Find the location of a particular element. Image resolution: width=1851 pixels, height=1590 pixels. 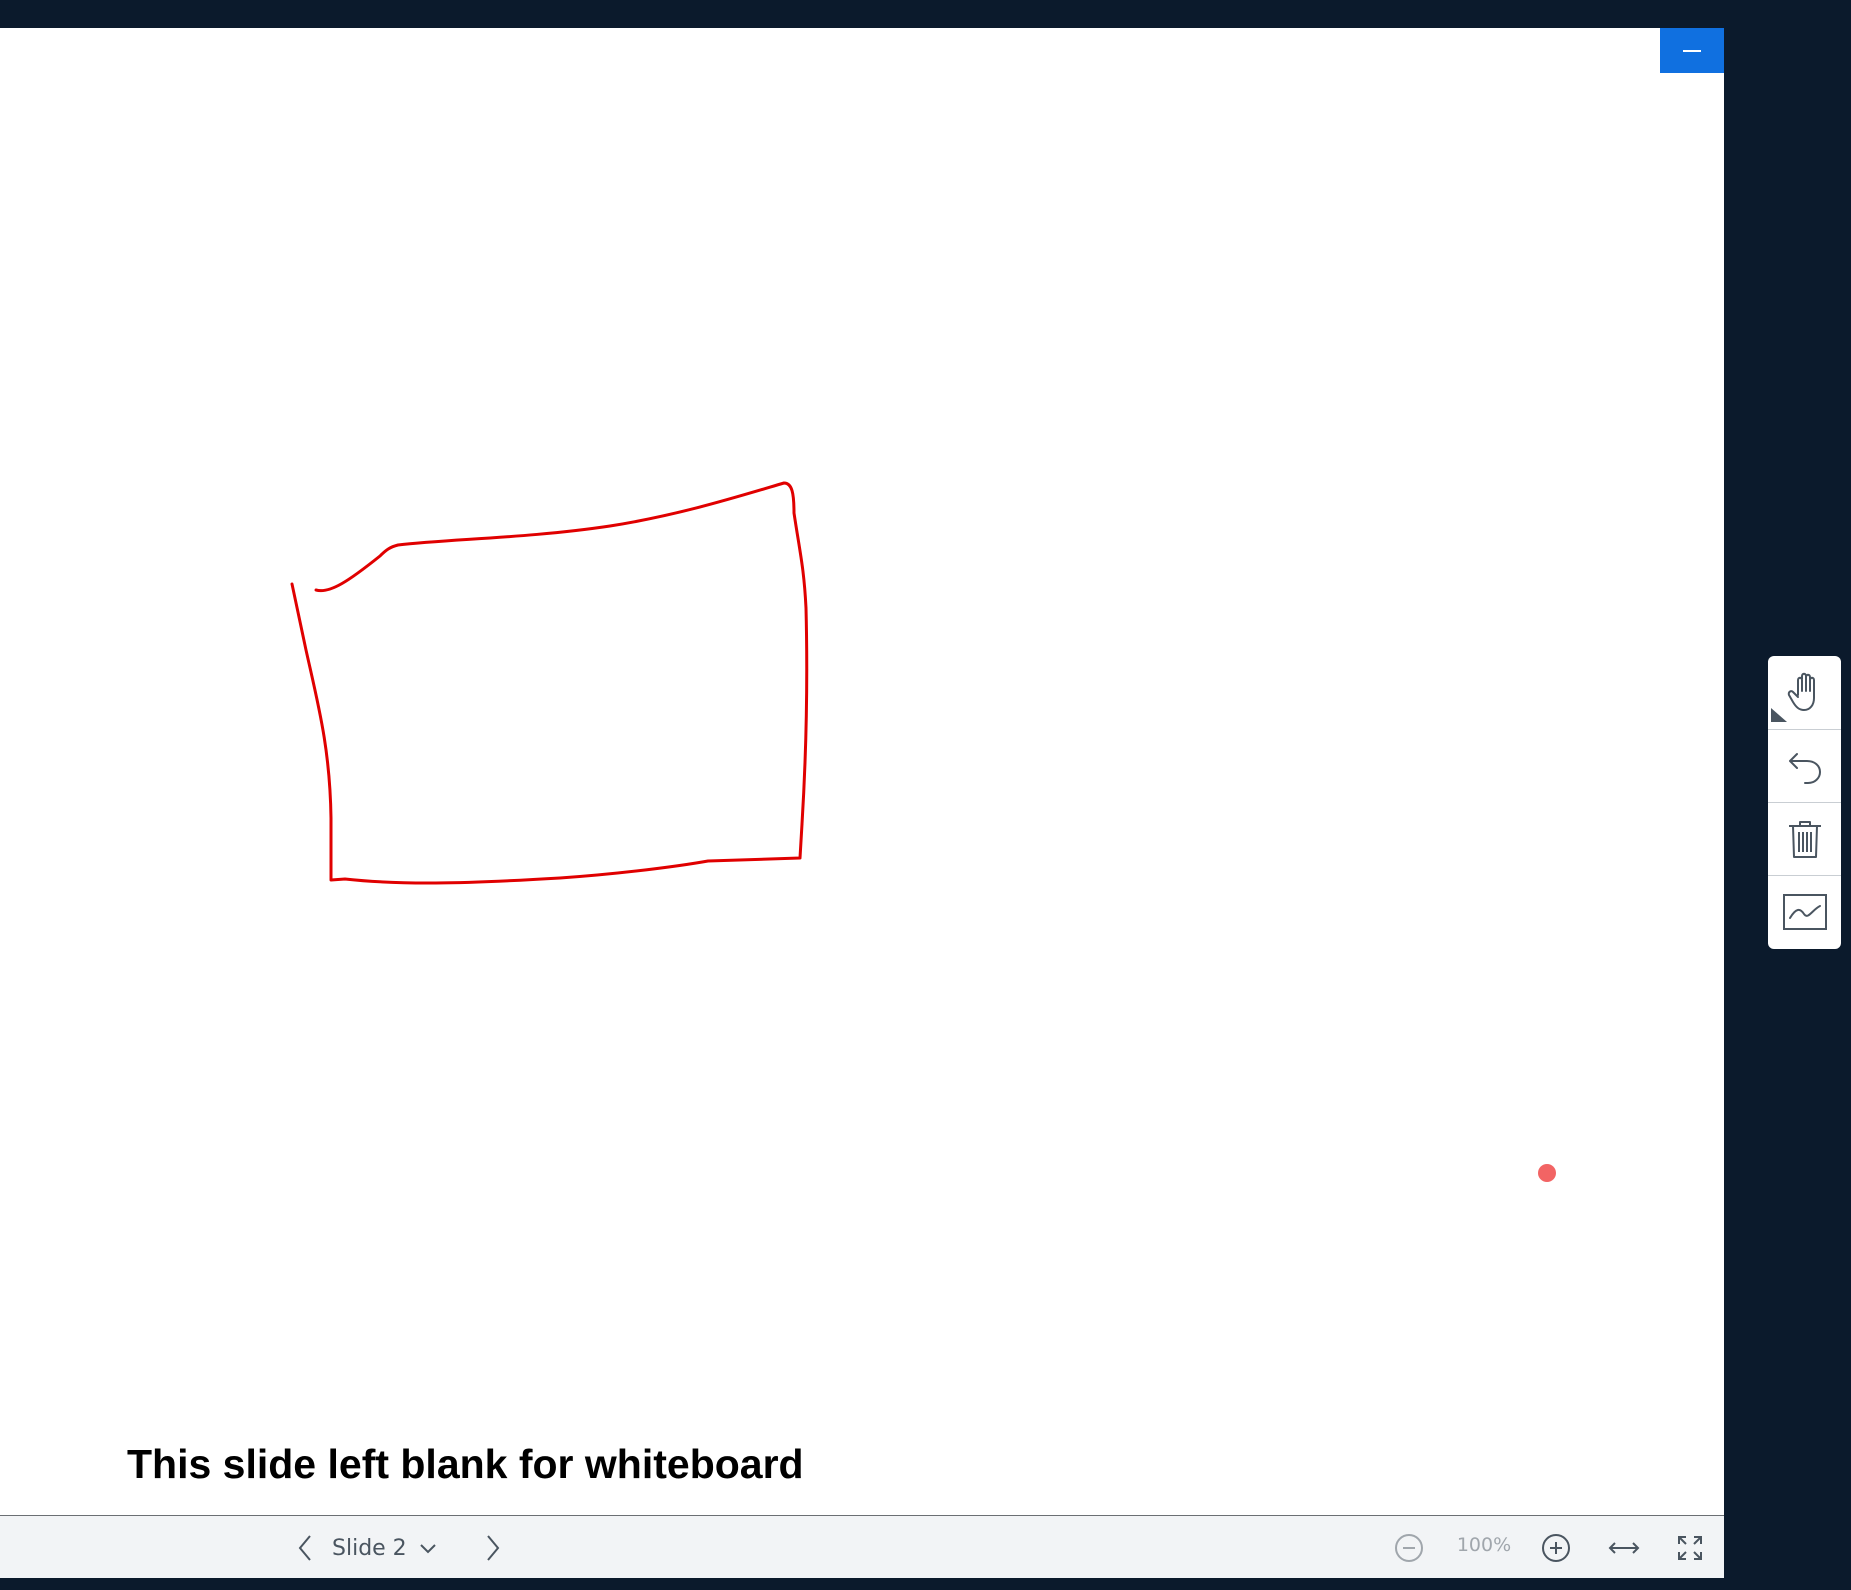

freehand-shape is located at coordinates (549, 683).